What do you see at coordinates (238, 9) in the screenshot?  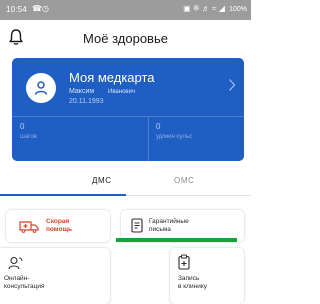 I see `battery-level: 100%` at bounding box center [238, 9].